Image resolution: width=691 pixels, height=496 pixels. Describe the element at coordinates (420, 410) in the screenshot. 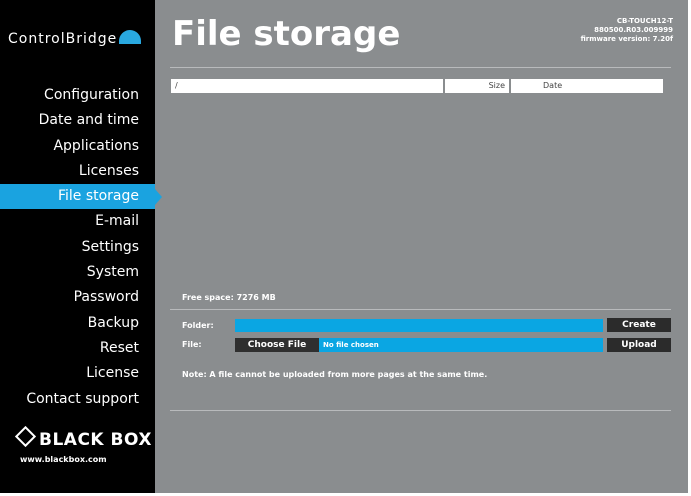

I see `footer-divider` at that location.